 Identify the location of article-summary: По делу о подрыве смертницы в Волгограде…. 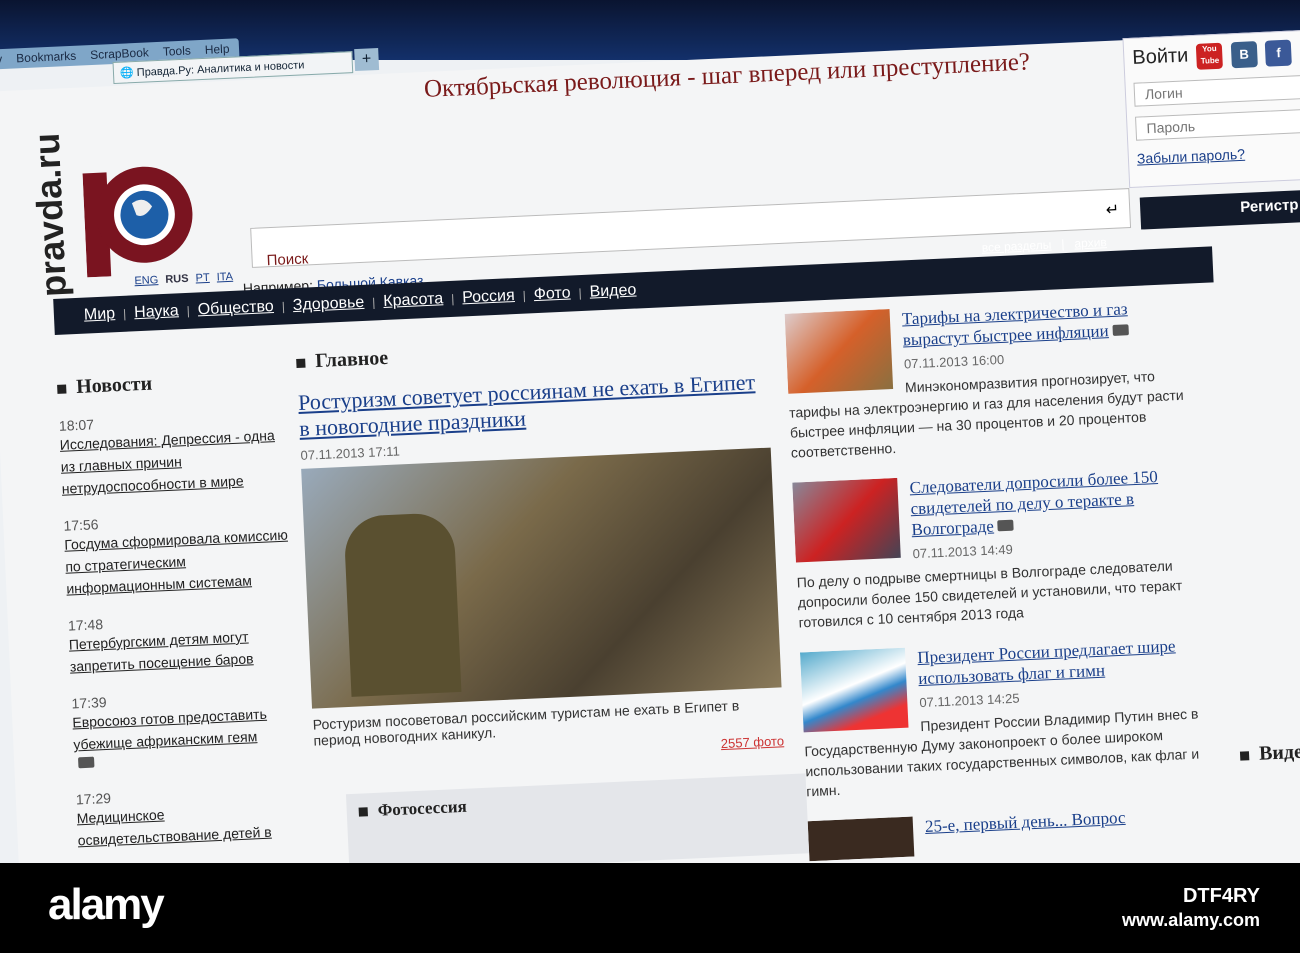
(989, 594).